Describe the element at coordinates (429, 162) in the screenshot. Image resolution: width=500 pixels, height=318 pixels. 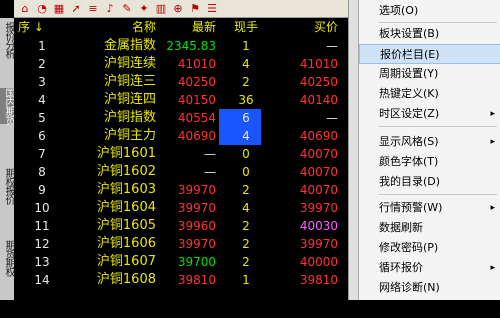
I see `menu-item-8: 颜色字体(T)` at that location.